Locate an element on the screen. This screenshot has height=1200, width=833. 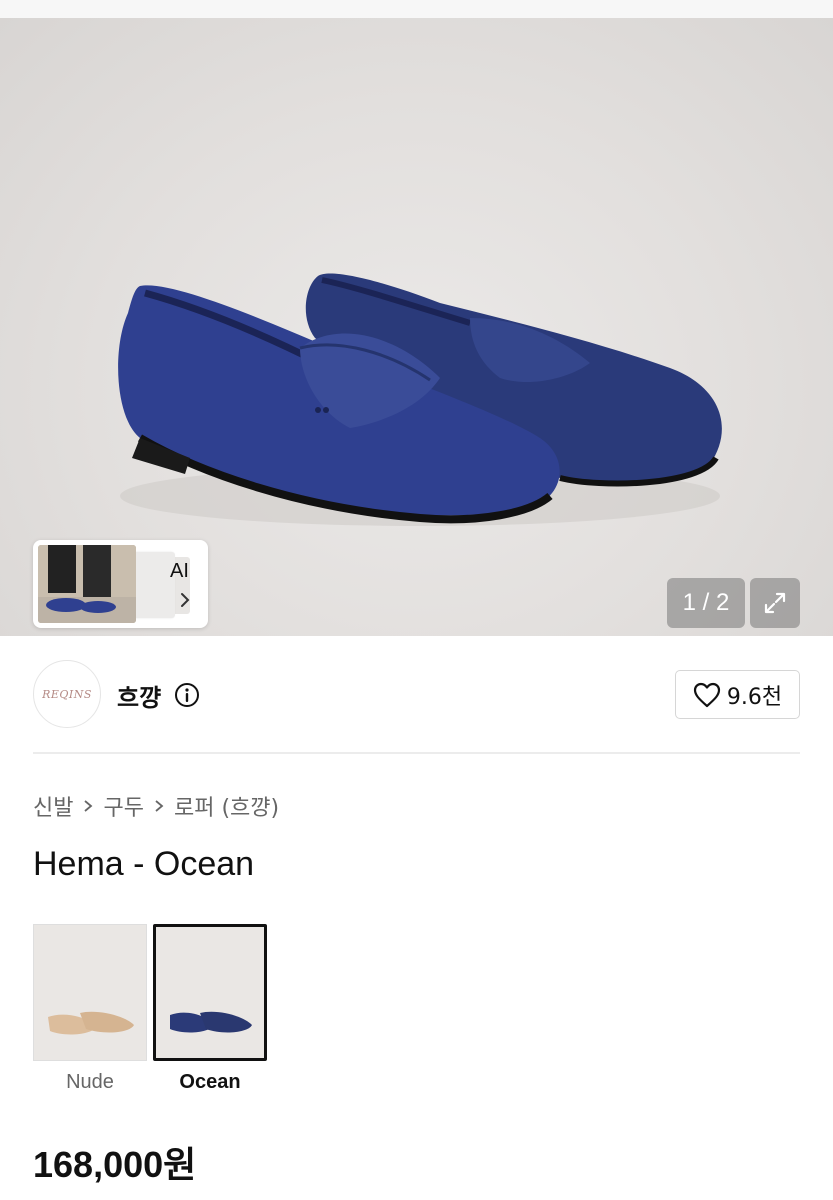
variant-option-ocean: Ocean is located at coordinates (210, 1009).